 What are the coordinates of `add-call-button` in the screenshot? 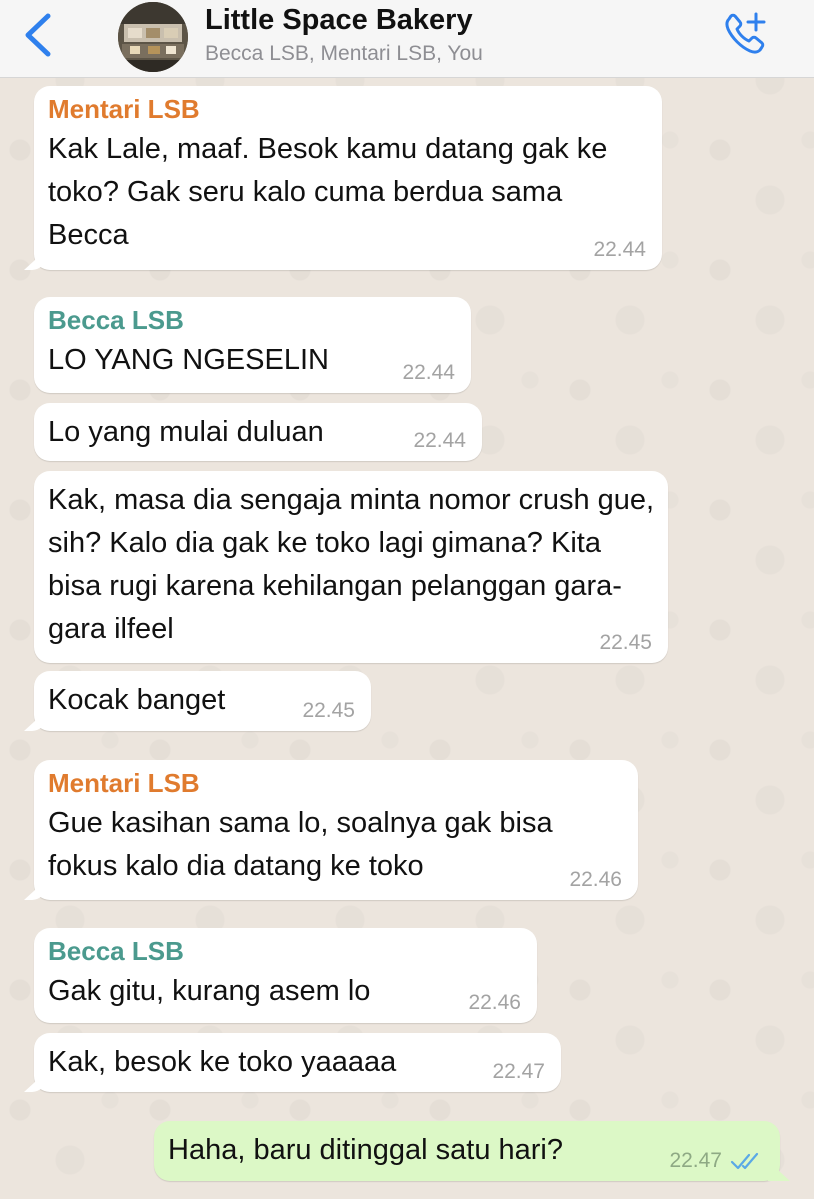 It's located at (745, 35).